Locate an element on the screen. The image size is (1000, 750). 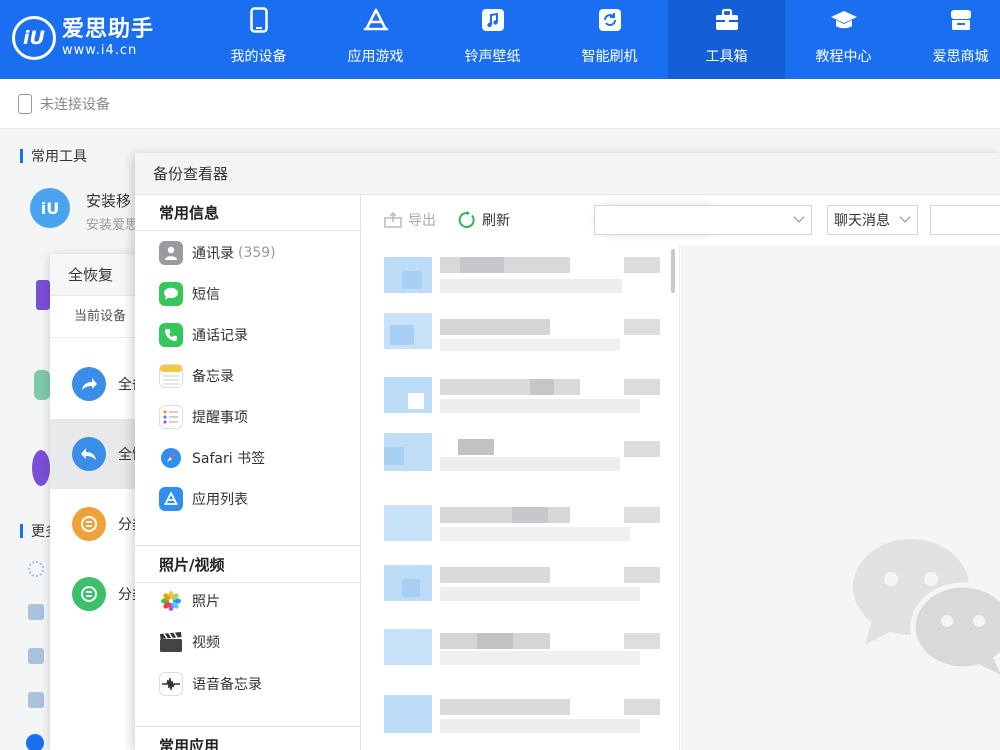
nav-store: 爱思商城 is located at coordinates (951, 39).